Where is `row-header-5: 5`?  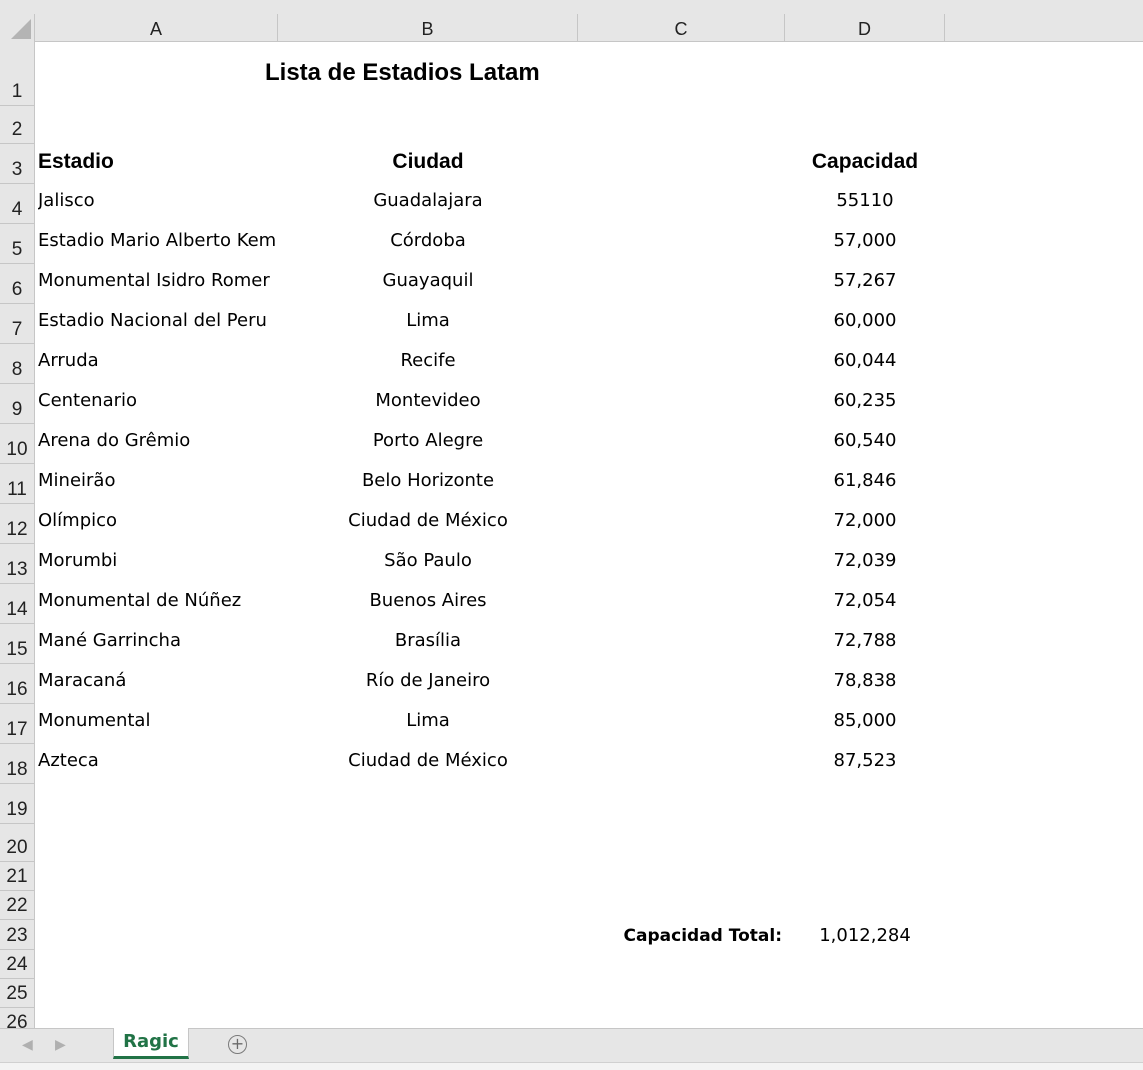 row-header-5: 5 is located at coordinates (17, 244).